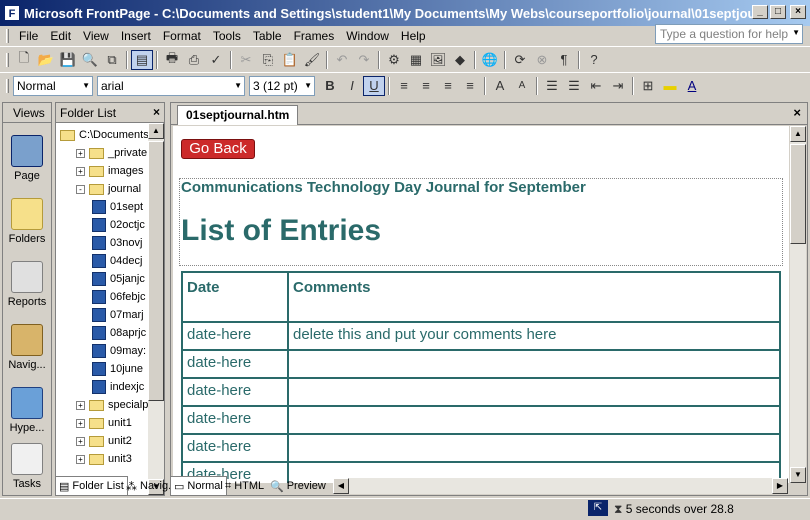 The width and height of the screenshot is (810, 520). Describe the element at coordinates (729, 34) in the screenshot. I see `help-search-input: Type a question for help ▼` at that location.